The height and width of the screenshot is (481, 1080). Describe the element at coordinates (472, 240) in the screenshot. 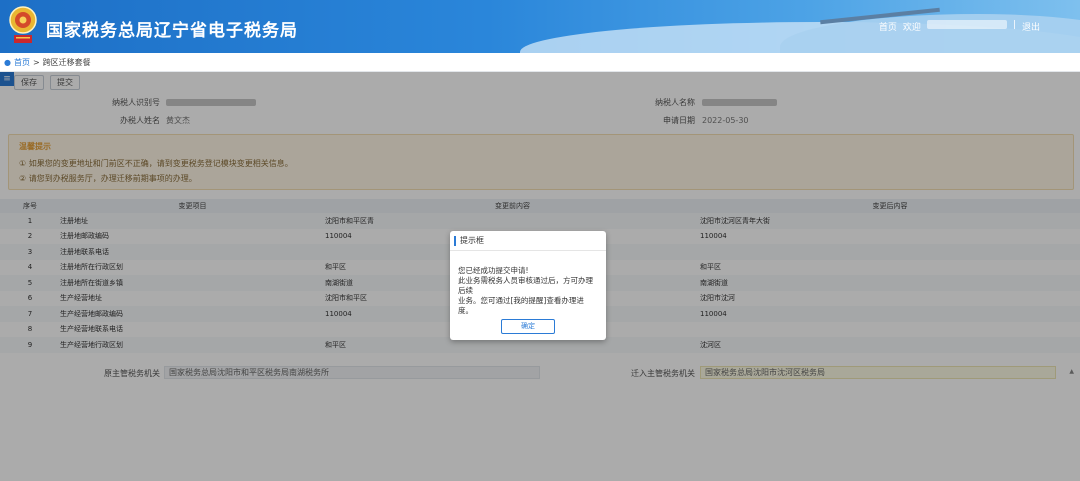

I see `dialog-title: 提示框` at that location.